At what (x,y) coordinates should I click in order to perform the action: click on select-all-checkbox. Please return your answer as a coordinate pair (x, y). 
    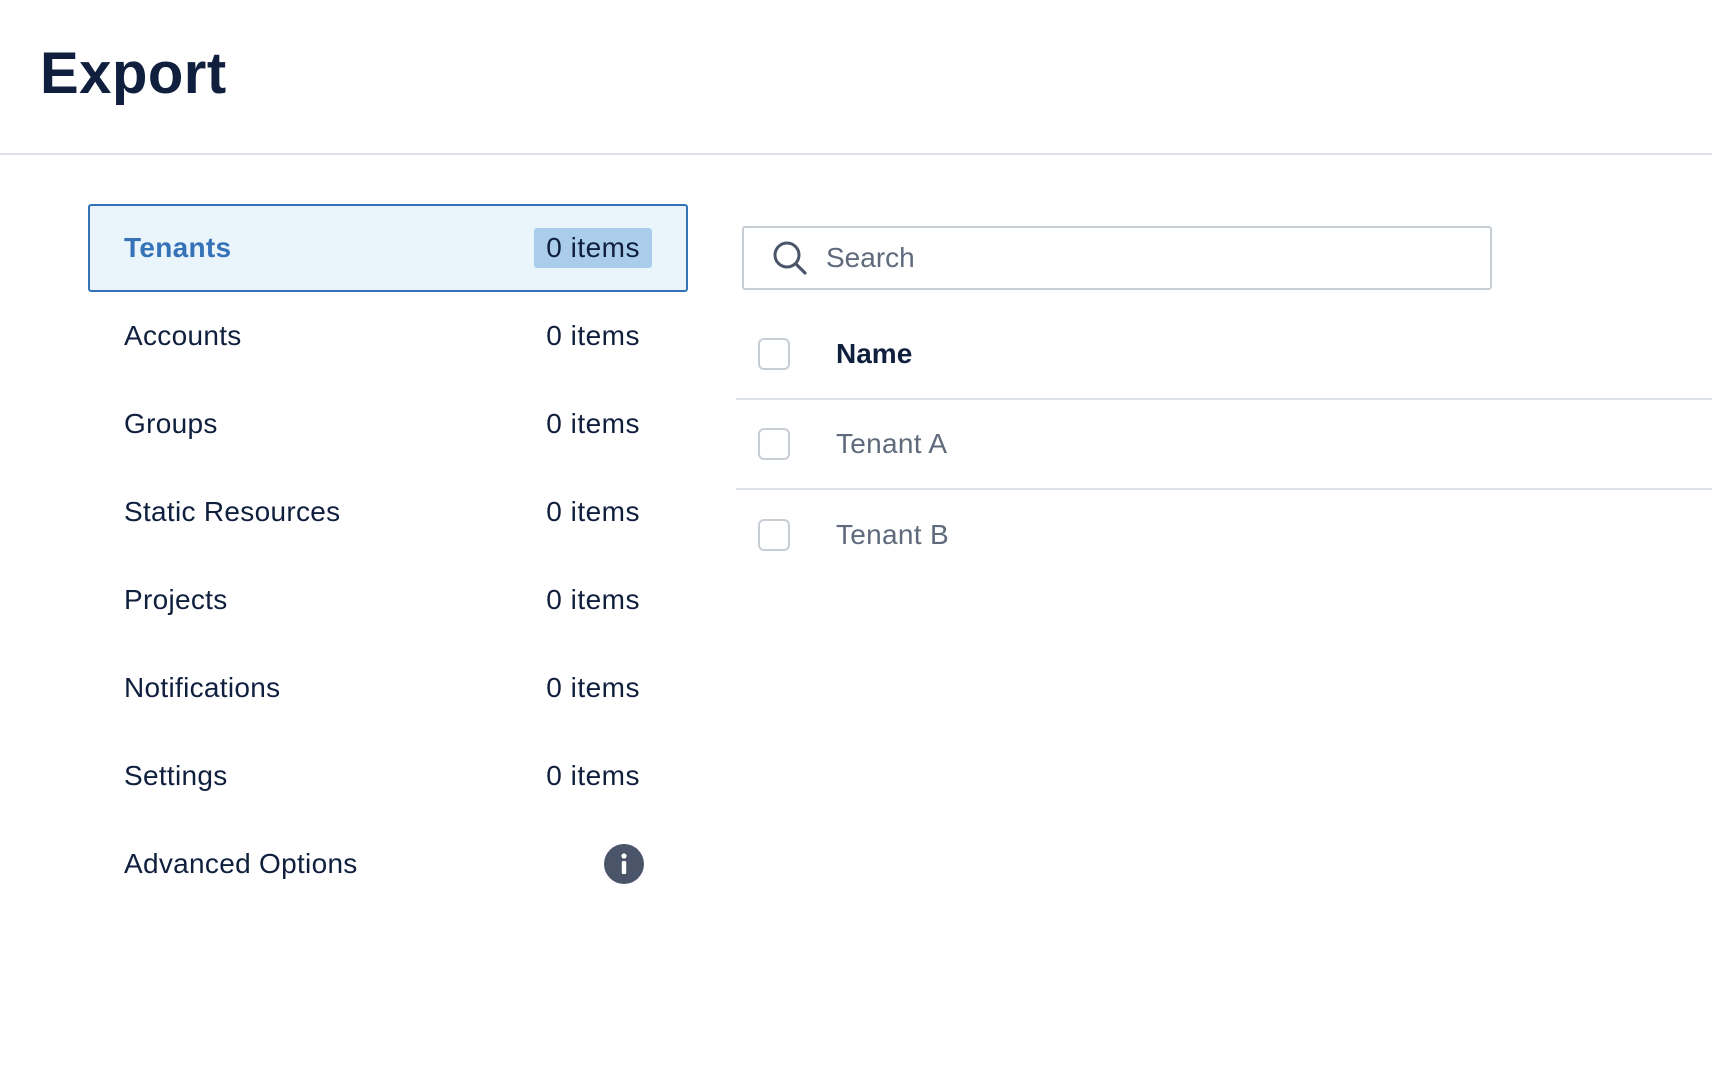
    Looking at the image, I should click on (774, 354).